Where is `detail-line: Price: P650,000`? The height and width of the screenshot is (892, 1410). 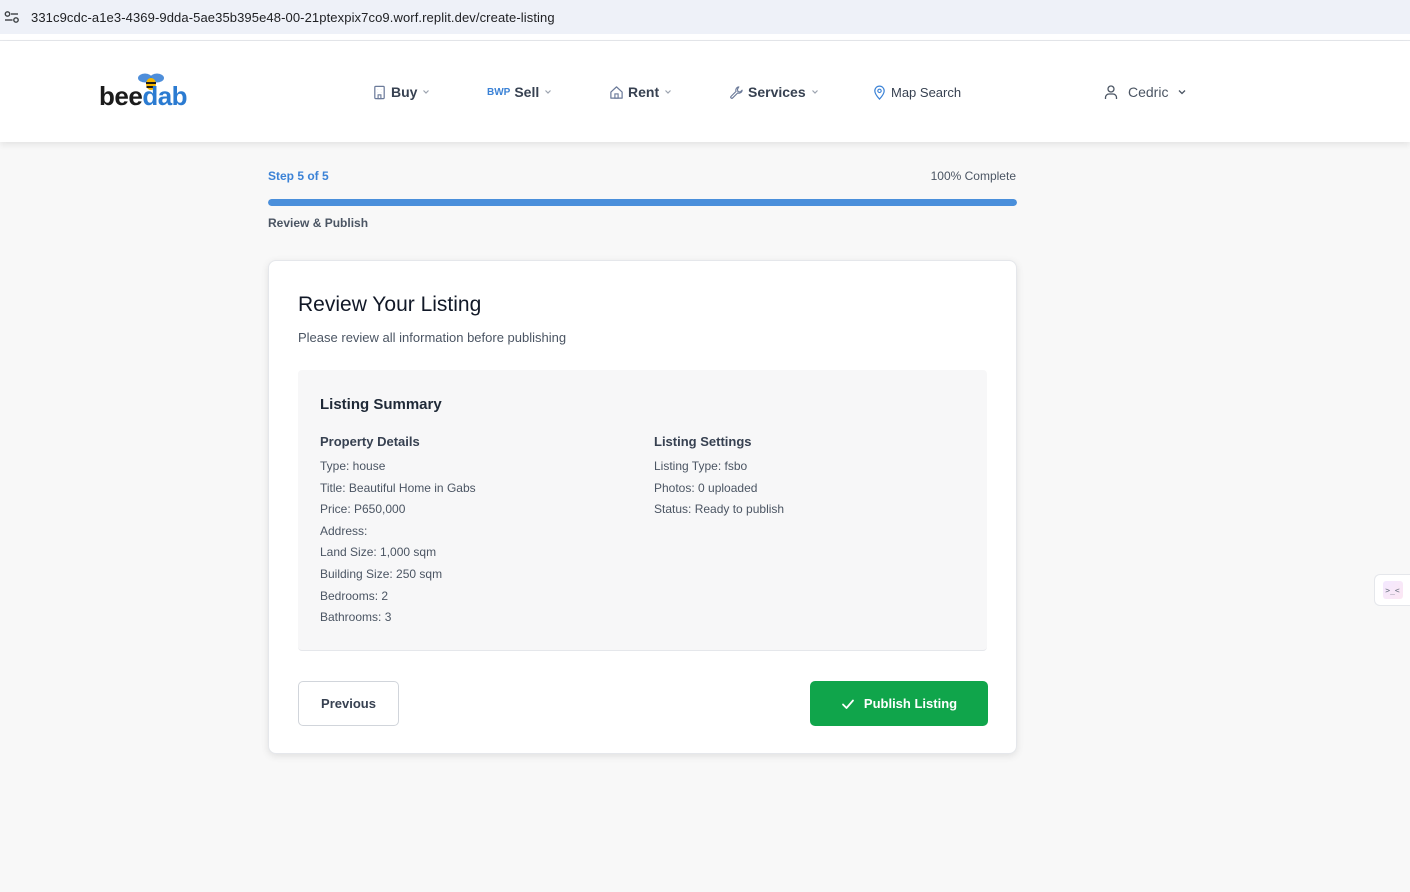 detail-line: Price: P650,000 is located at coordinates (363, 509).